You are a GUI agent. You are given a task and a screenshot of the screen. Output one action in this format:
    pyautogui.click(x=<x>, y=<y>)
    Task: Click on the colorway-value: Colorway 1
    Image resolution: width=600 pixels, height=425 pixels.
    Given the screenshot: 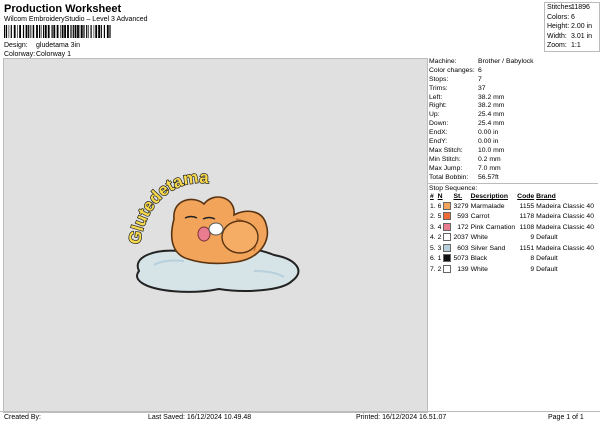 What is the action you would take?
    pyautogui.click(x=54, y=54)
    